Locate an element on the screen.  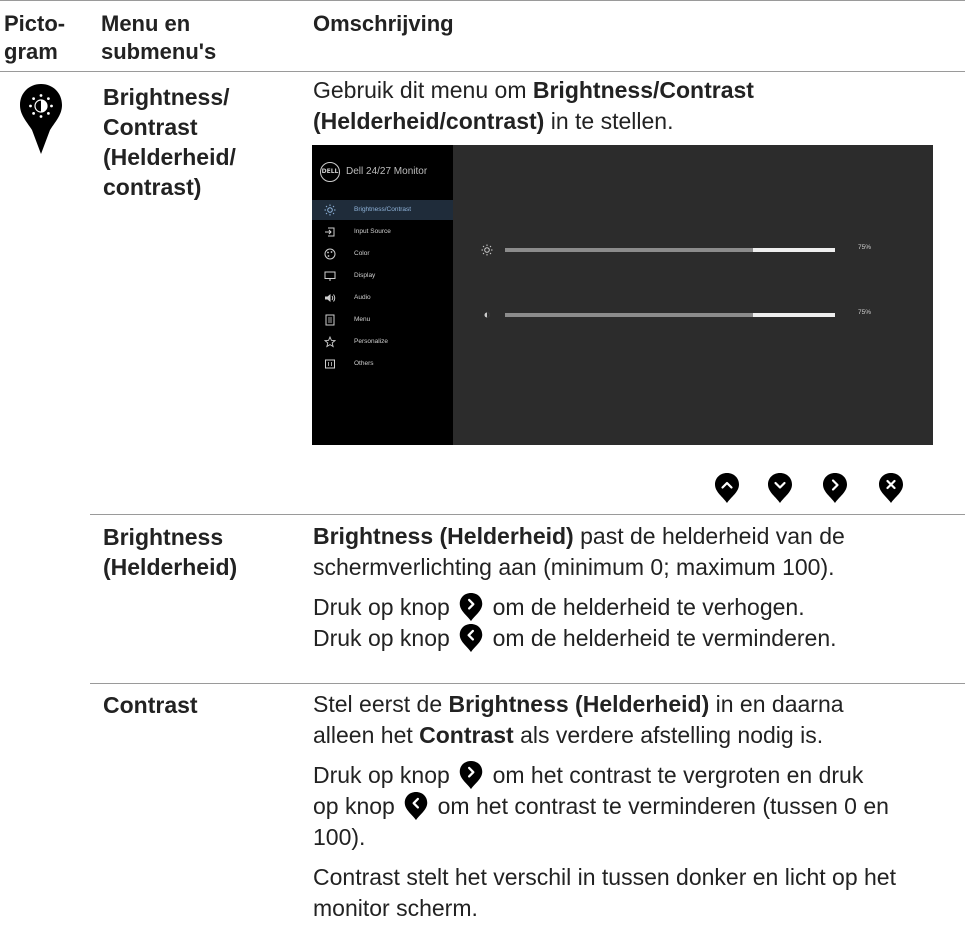
audio-icon is located at coordinates (330, 298).